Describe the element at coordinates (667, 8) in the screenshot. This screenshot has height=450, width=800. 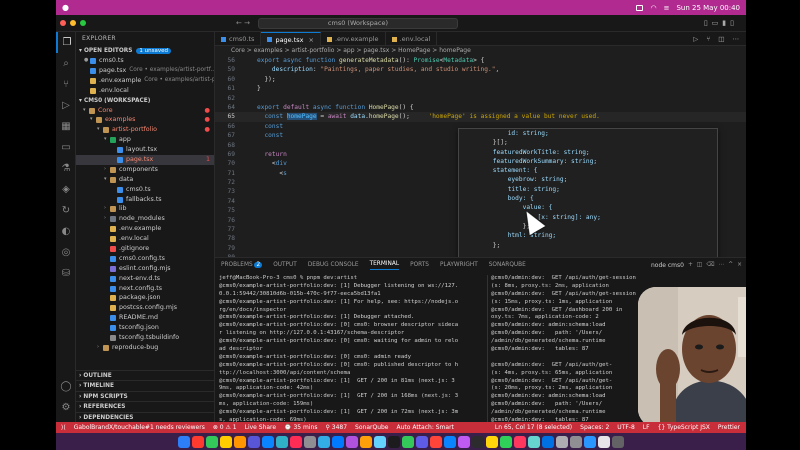
I see `control-center-icon: ≡` at that location.